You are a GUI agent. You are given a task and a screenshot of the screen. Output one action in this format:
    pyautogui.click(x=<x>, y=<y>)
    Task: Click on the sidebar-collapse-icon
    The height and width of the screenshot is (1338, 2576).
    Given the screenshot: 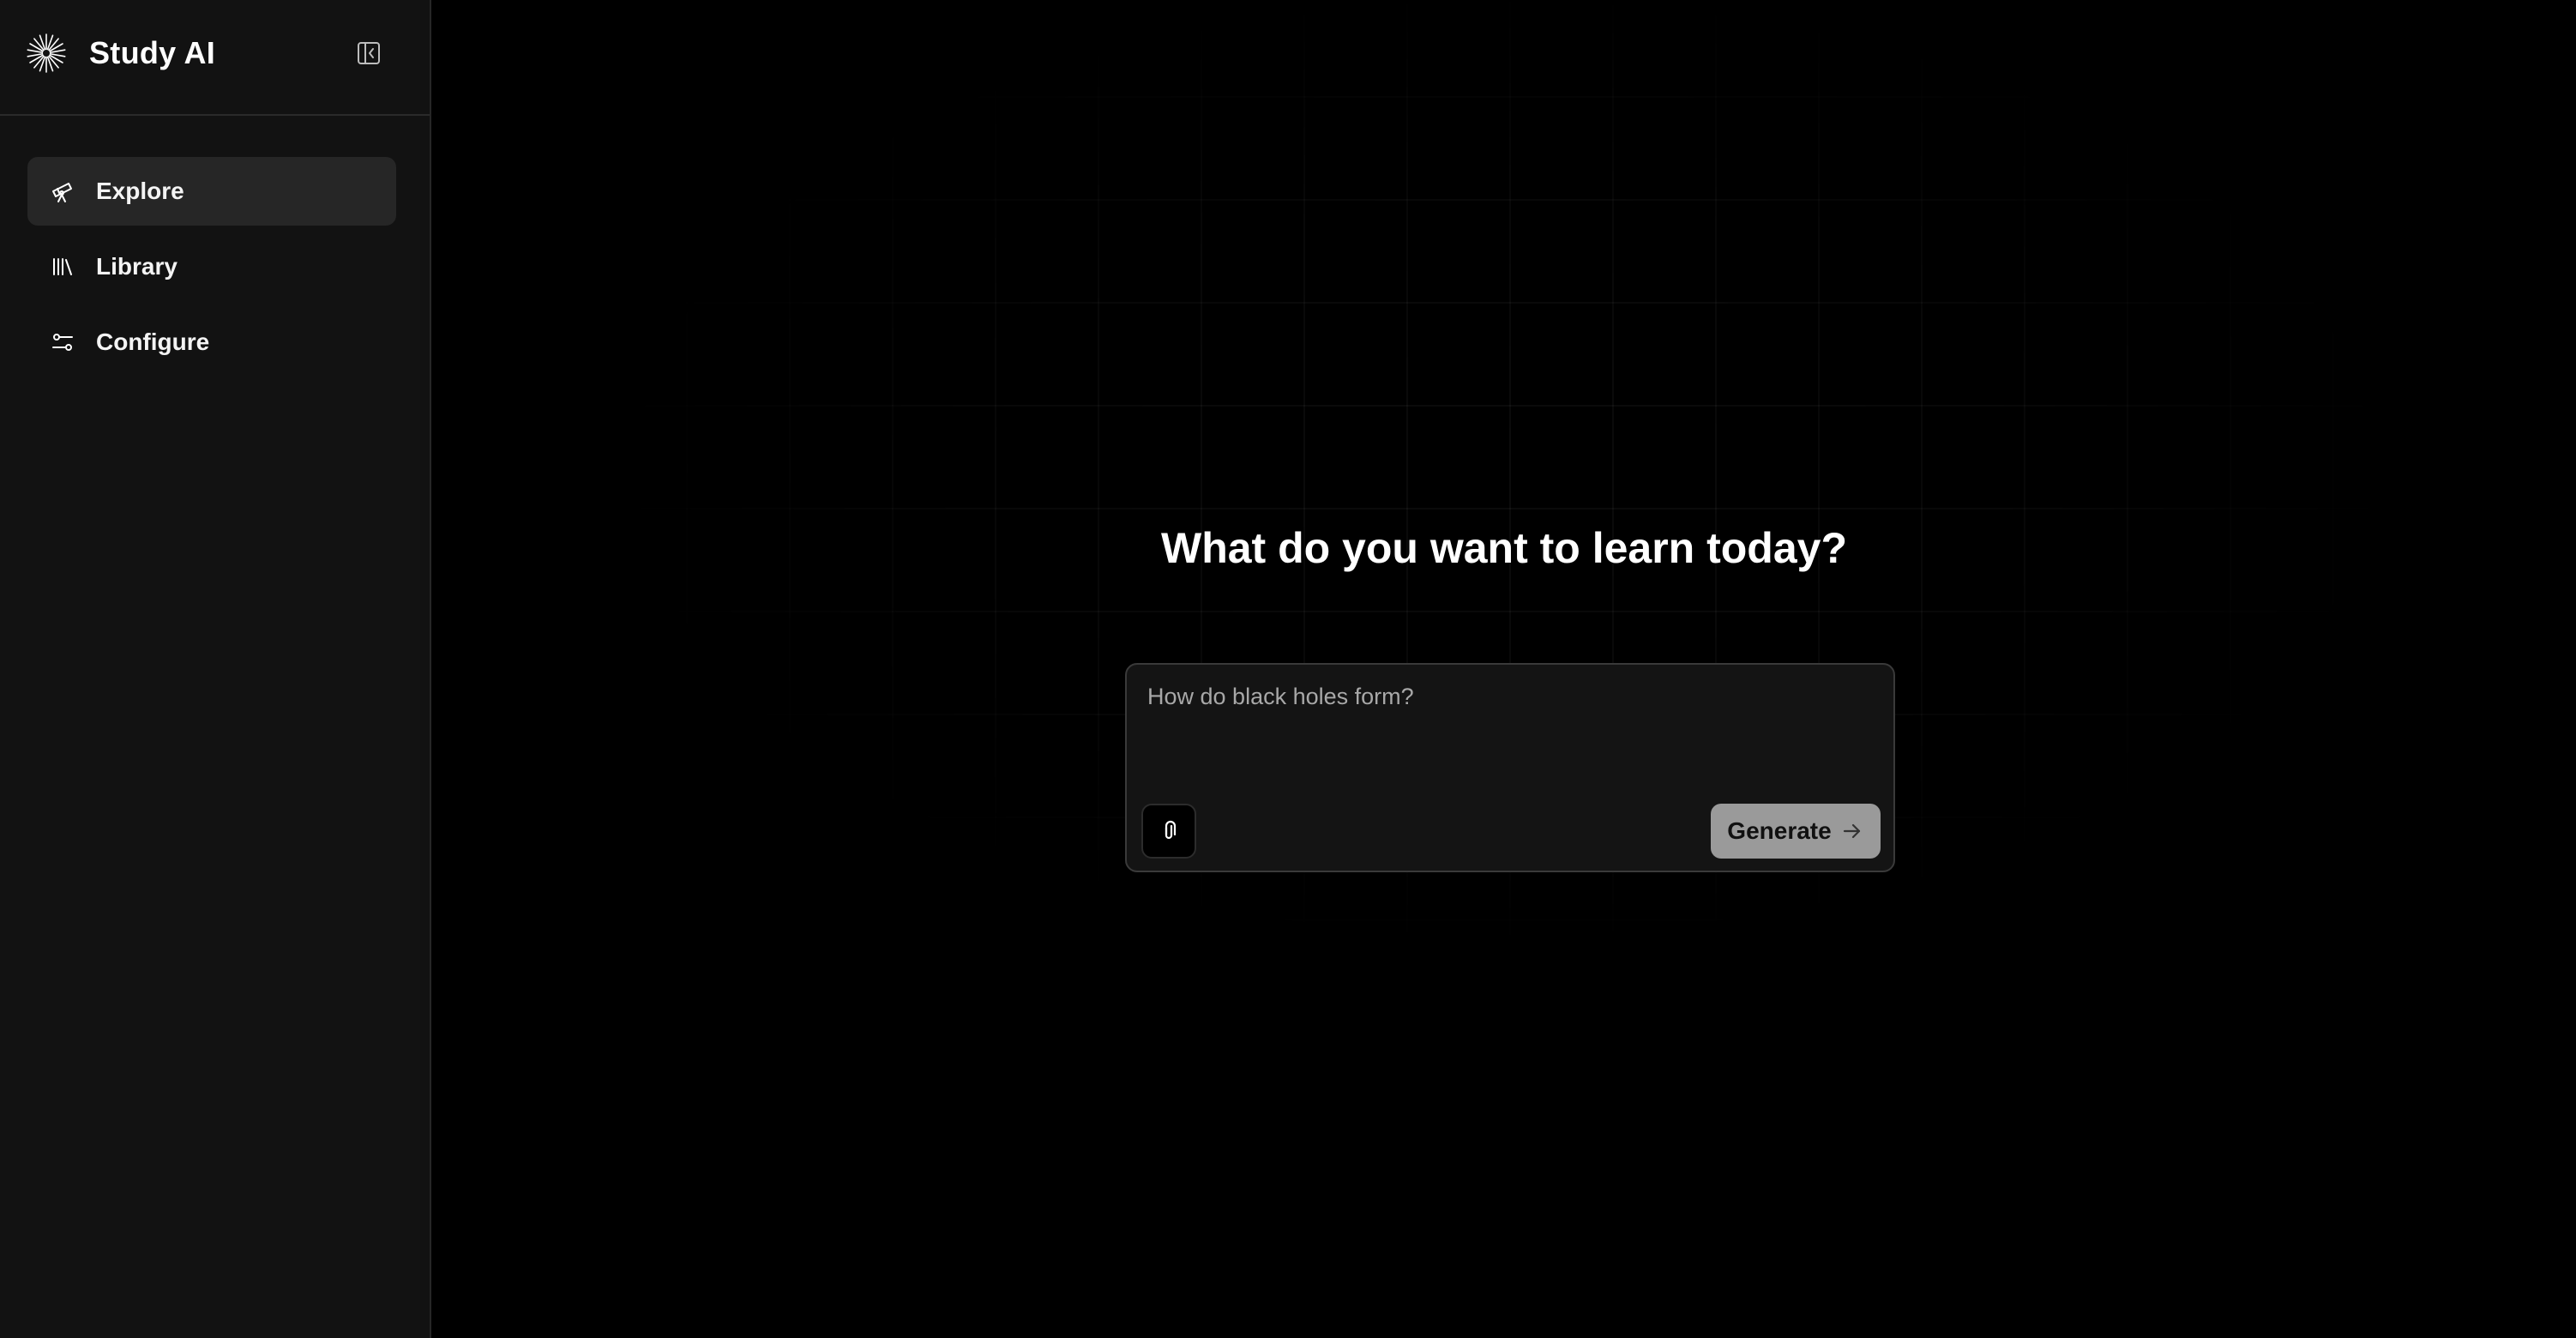 What is the action you would take?
    pyautogui.click(x=369, y=53)
    